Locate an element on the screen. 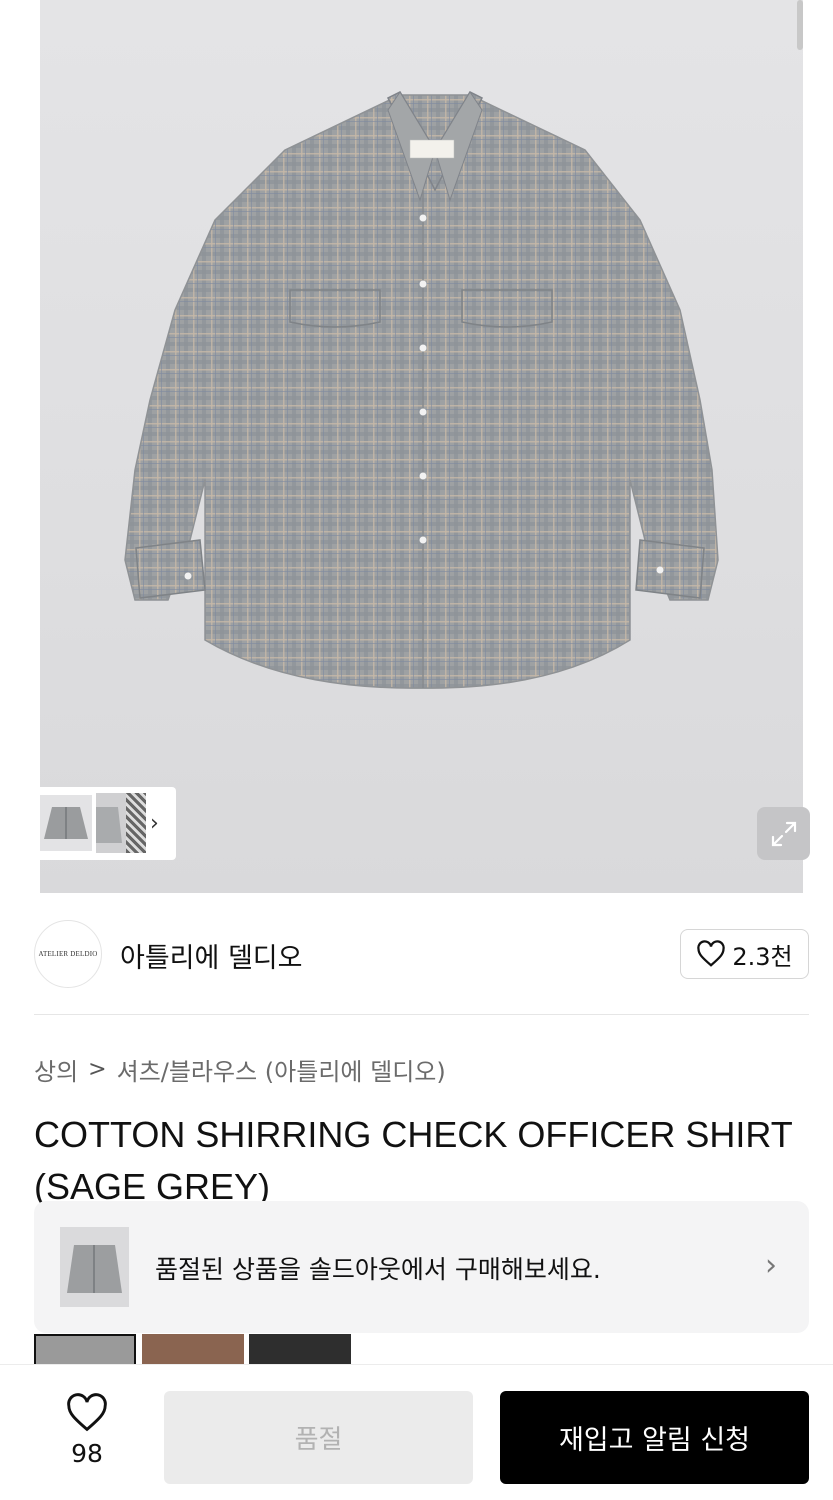 The width and height of the screenshot is (833, 1500). soldout-banner-text: 품절된 상품을 솔드아웃에서 구매해보세요. is located at coordinates (378, 1269).